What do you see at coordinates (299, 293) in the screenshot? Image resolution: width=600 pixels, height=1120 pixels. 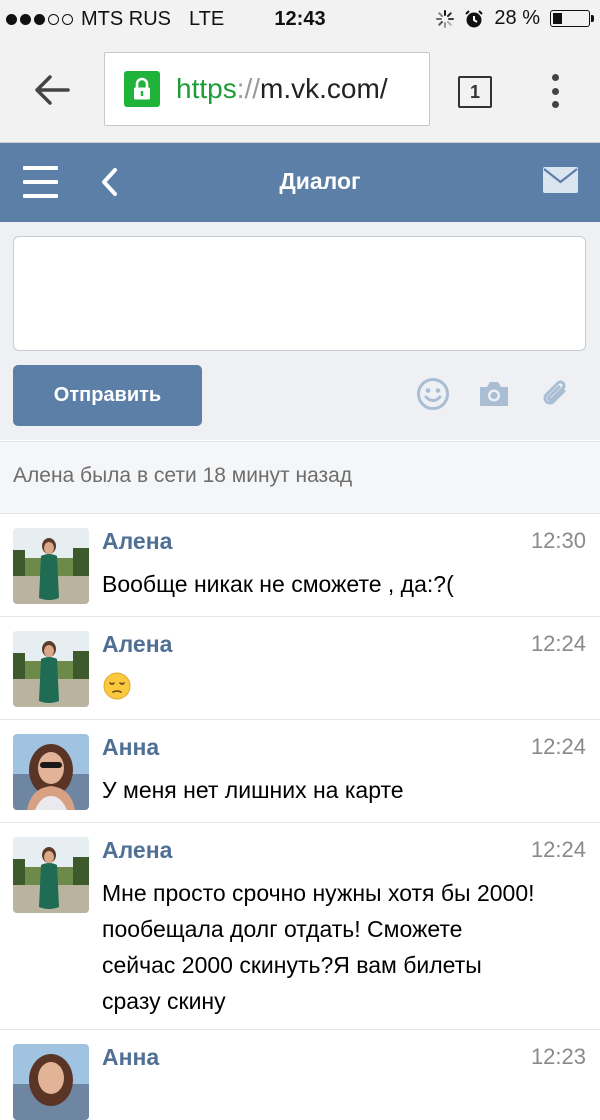 I see `message-input` at bounding box center [299, 293].